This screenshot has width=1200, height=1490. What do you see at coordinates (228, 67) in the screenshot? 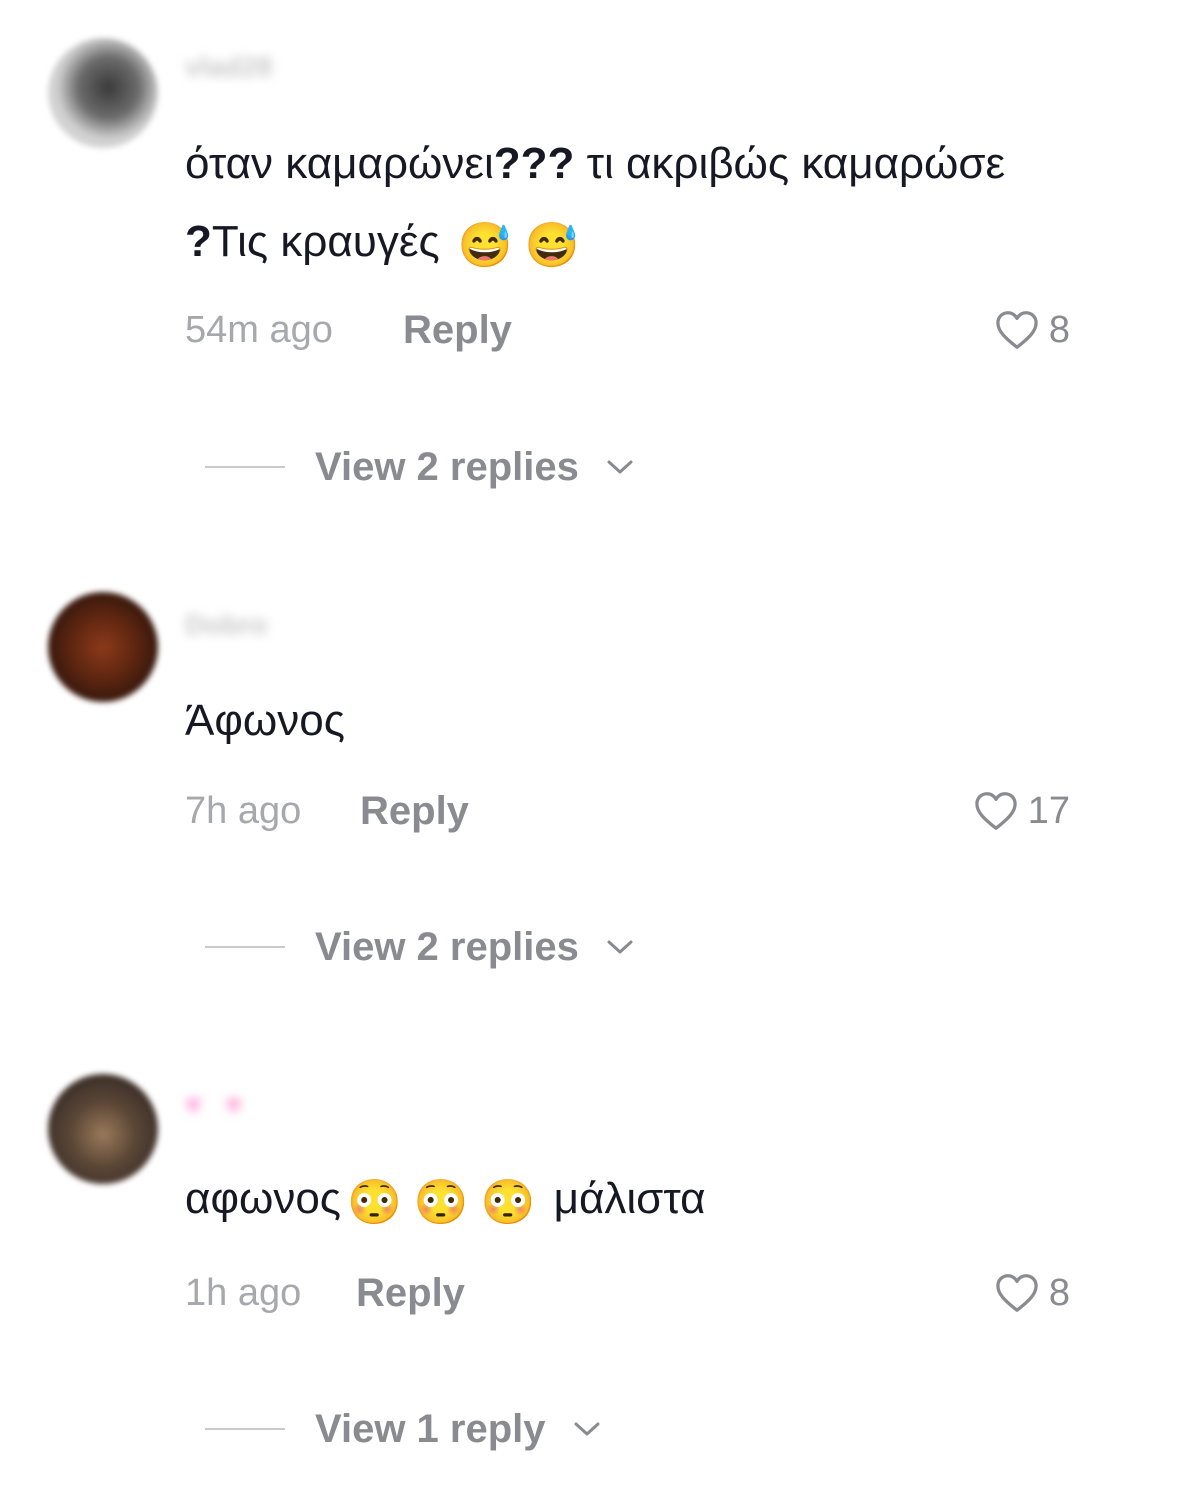
I see `username: vlad28` at bounding box center [228, 67].